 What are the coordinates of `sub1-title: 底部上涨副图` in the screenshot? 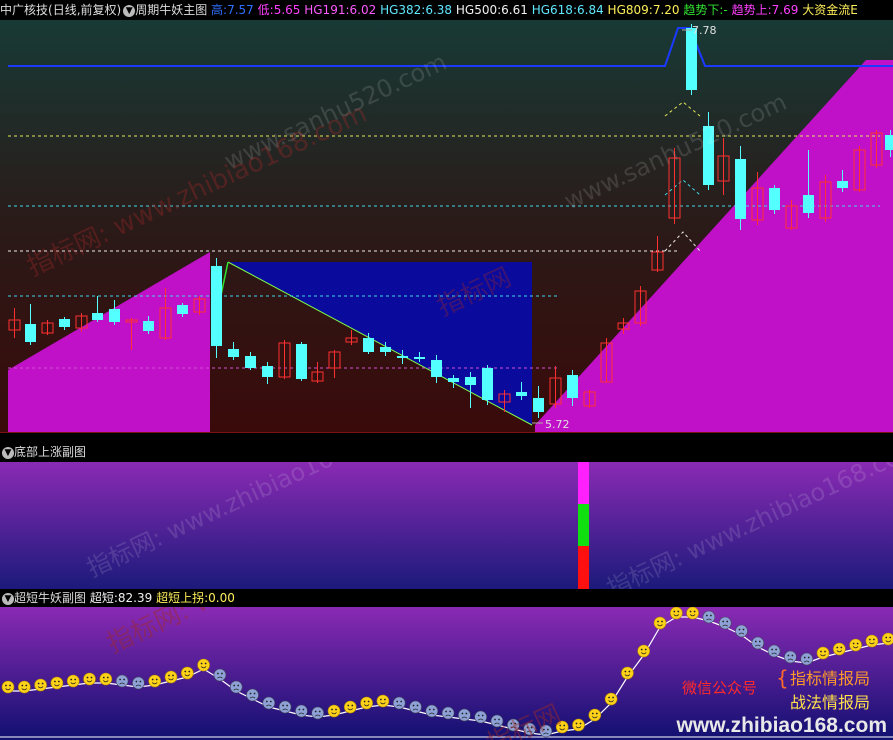 It's located at (50, 452).